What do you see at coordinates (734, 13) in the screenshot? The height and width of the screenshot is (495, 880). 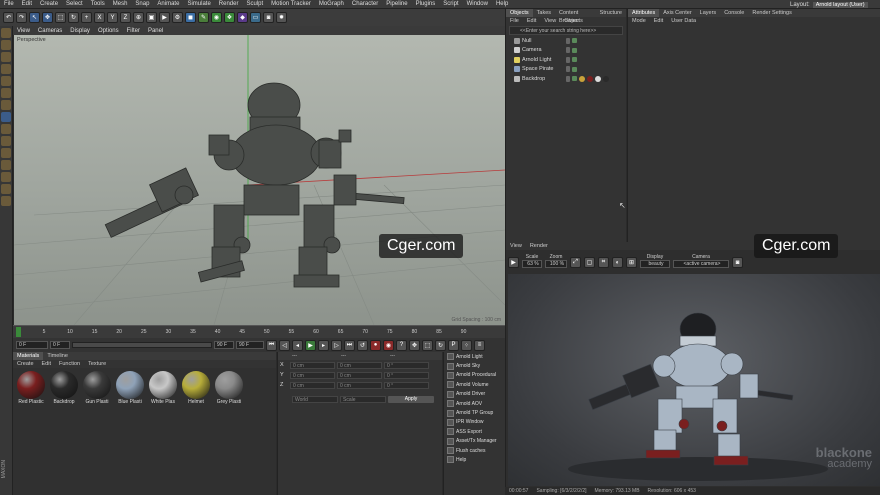 I see `tab-console: Console` at bounding box center [734, 13].